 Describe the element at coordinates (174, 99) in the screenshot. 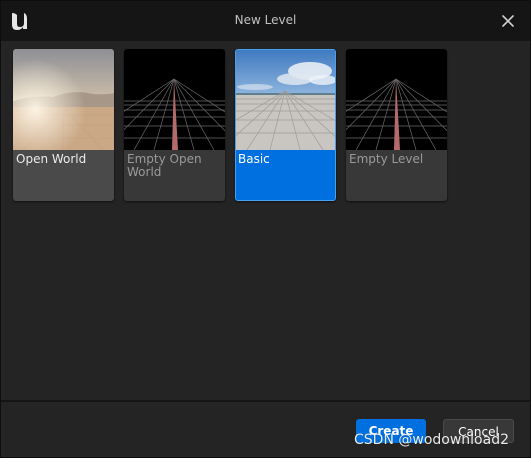

I see `empty-open-world-thumbnail` at that location.